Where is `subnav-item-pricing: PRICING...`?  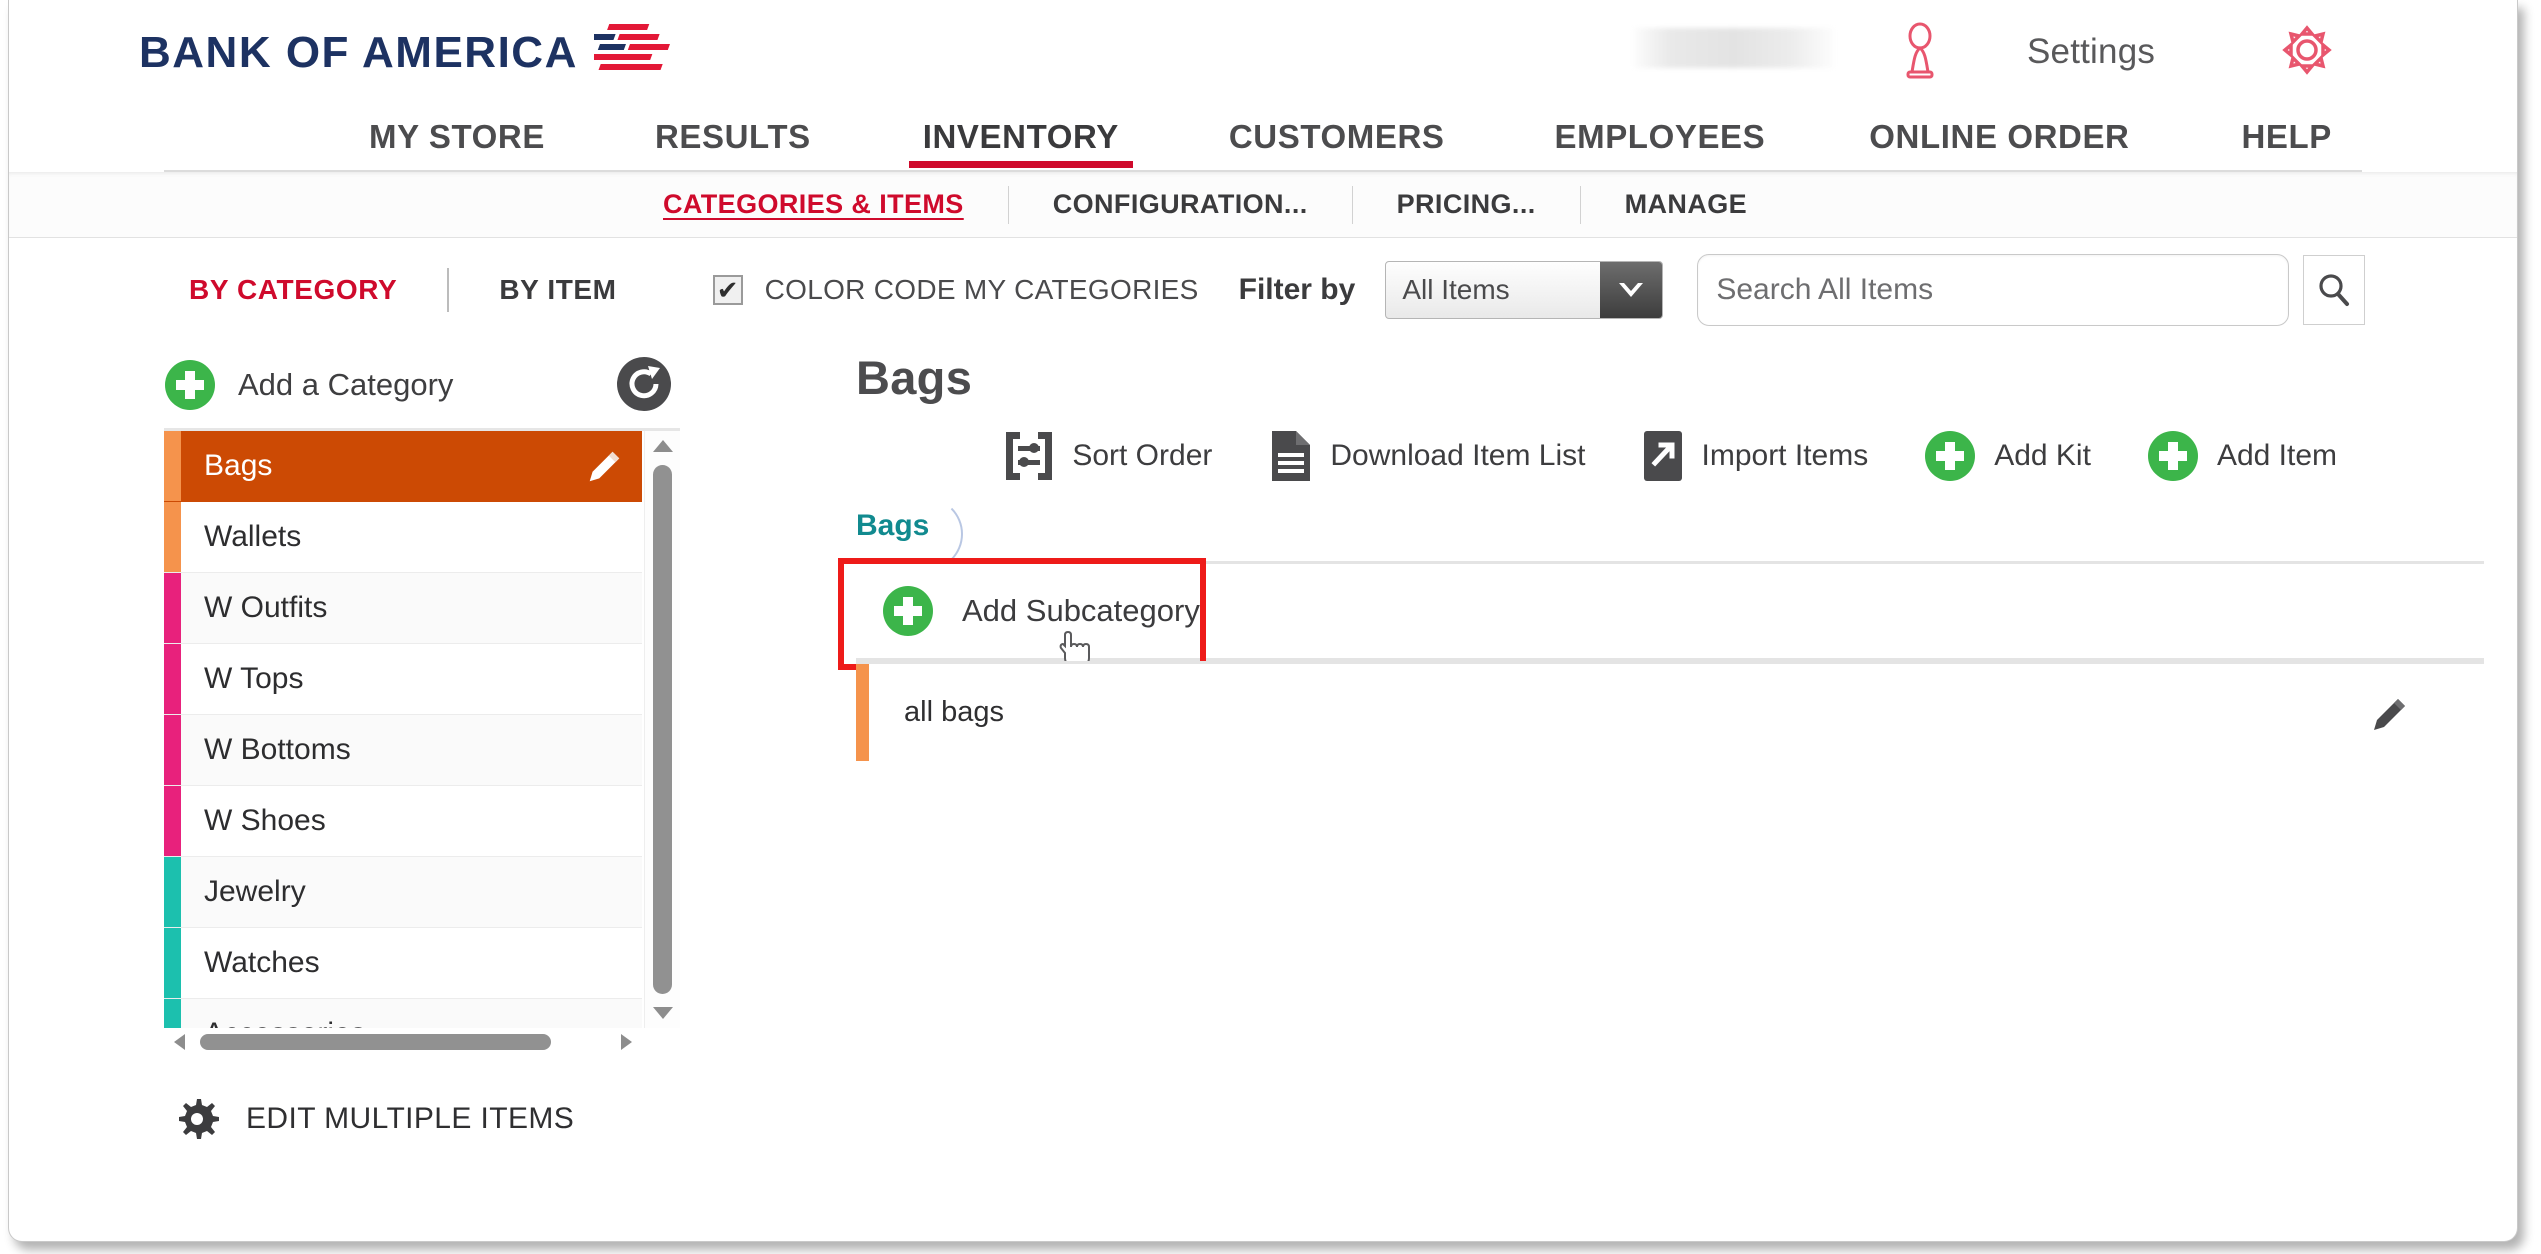 subnav-item-pricing: PRICING... is located at coordinates (1466, 204).